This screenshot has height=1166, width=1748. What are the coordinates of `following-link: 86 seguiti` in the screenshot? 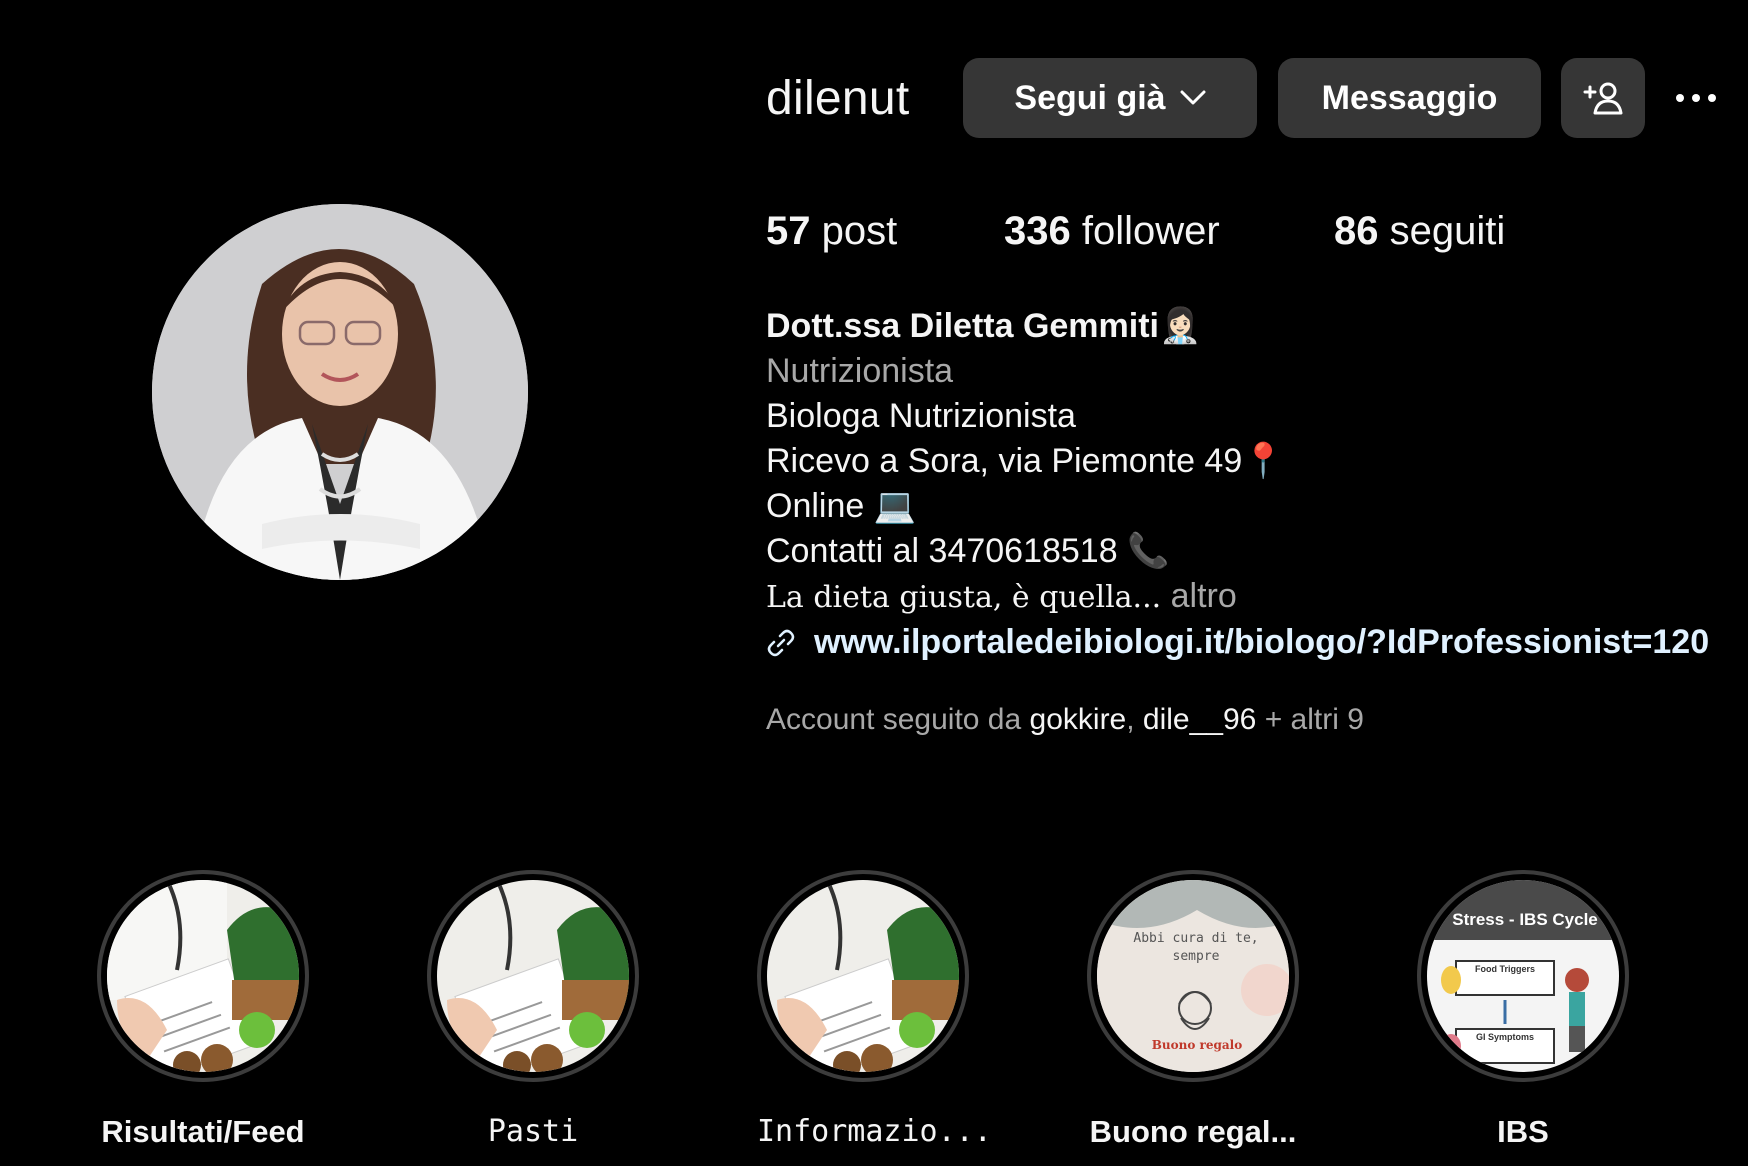 It's located at (1419, 231).